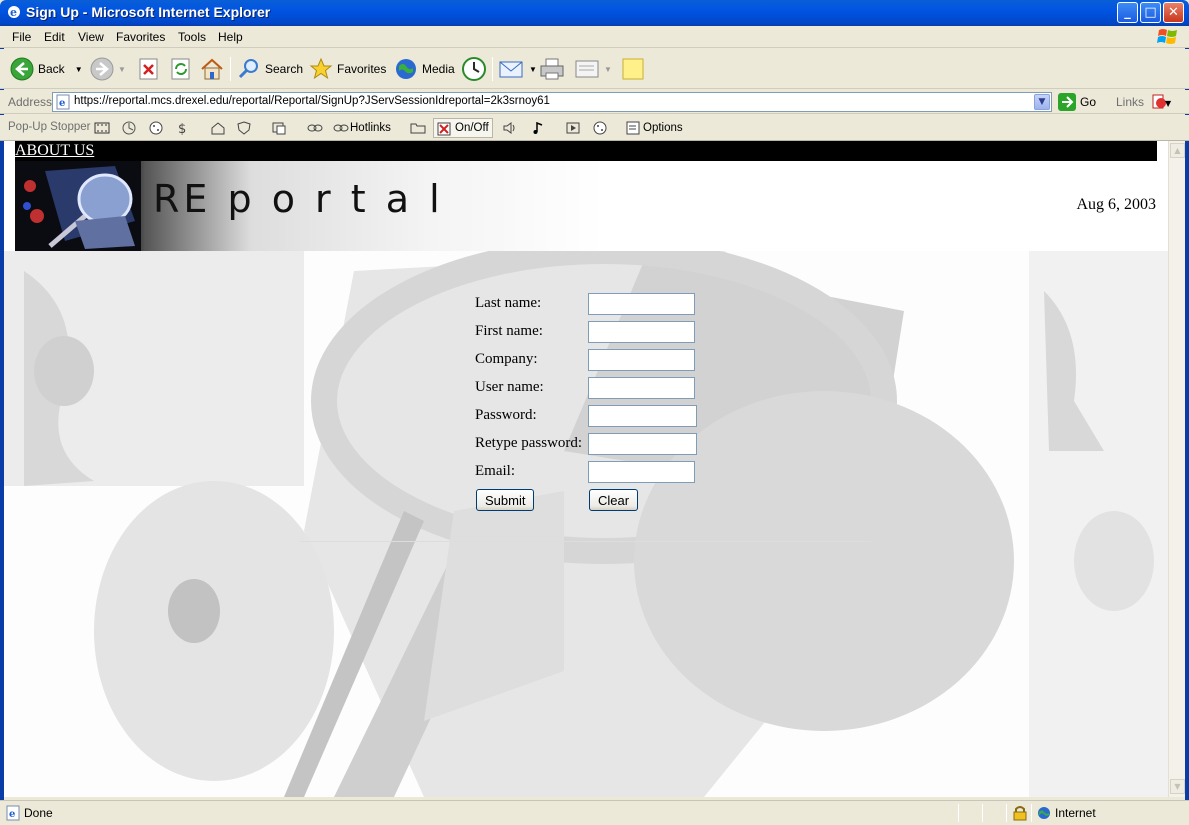 The height and width of the screenshot is (825, 1189). Describe the element at coordinates (641, 332) in the screenshot. I see `first-name-input` at that location.